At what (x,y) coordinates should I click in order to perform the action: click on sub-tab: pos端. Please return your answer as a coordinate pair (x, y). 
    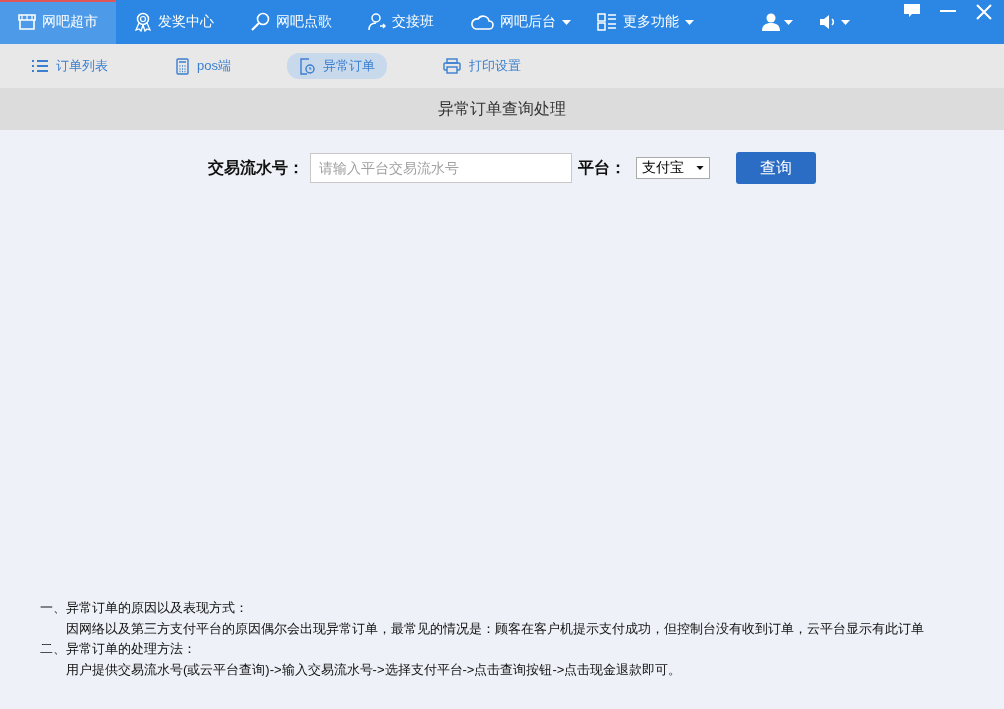
    Looking at the image, I should click on (203, 66).